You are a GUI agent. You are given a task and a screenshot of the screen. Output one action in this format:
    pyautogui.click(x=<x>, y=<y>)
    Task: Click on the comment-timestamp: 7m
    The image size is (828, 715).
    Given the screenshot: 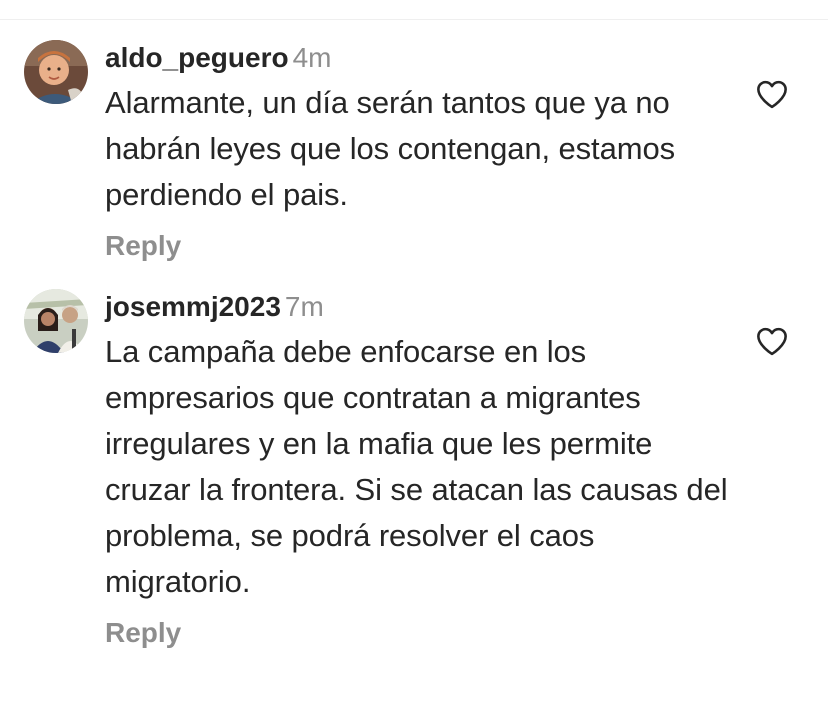 What is the action you would take?
    pyautogui.click(x=304, y=306)
    